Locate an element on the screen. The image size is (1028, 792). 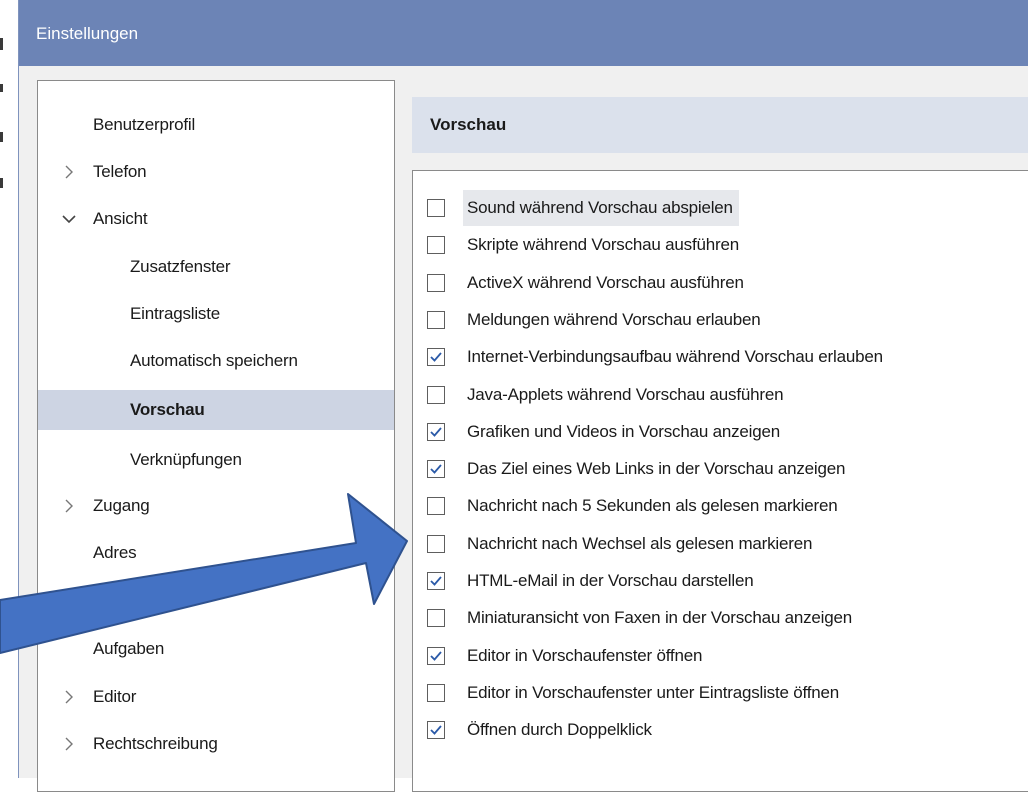
annotation-arrow is located at coordinates (204, 573).